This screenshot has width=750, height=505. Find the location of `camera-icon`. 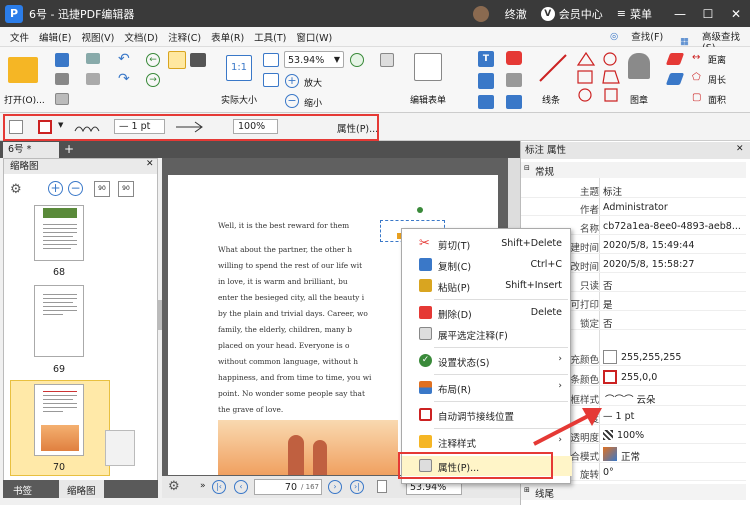

camera-icon is located at coordinates (198, 60).